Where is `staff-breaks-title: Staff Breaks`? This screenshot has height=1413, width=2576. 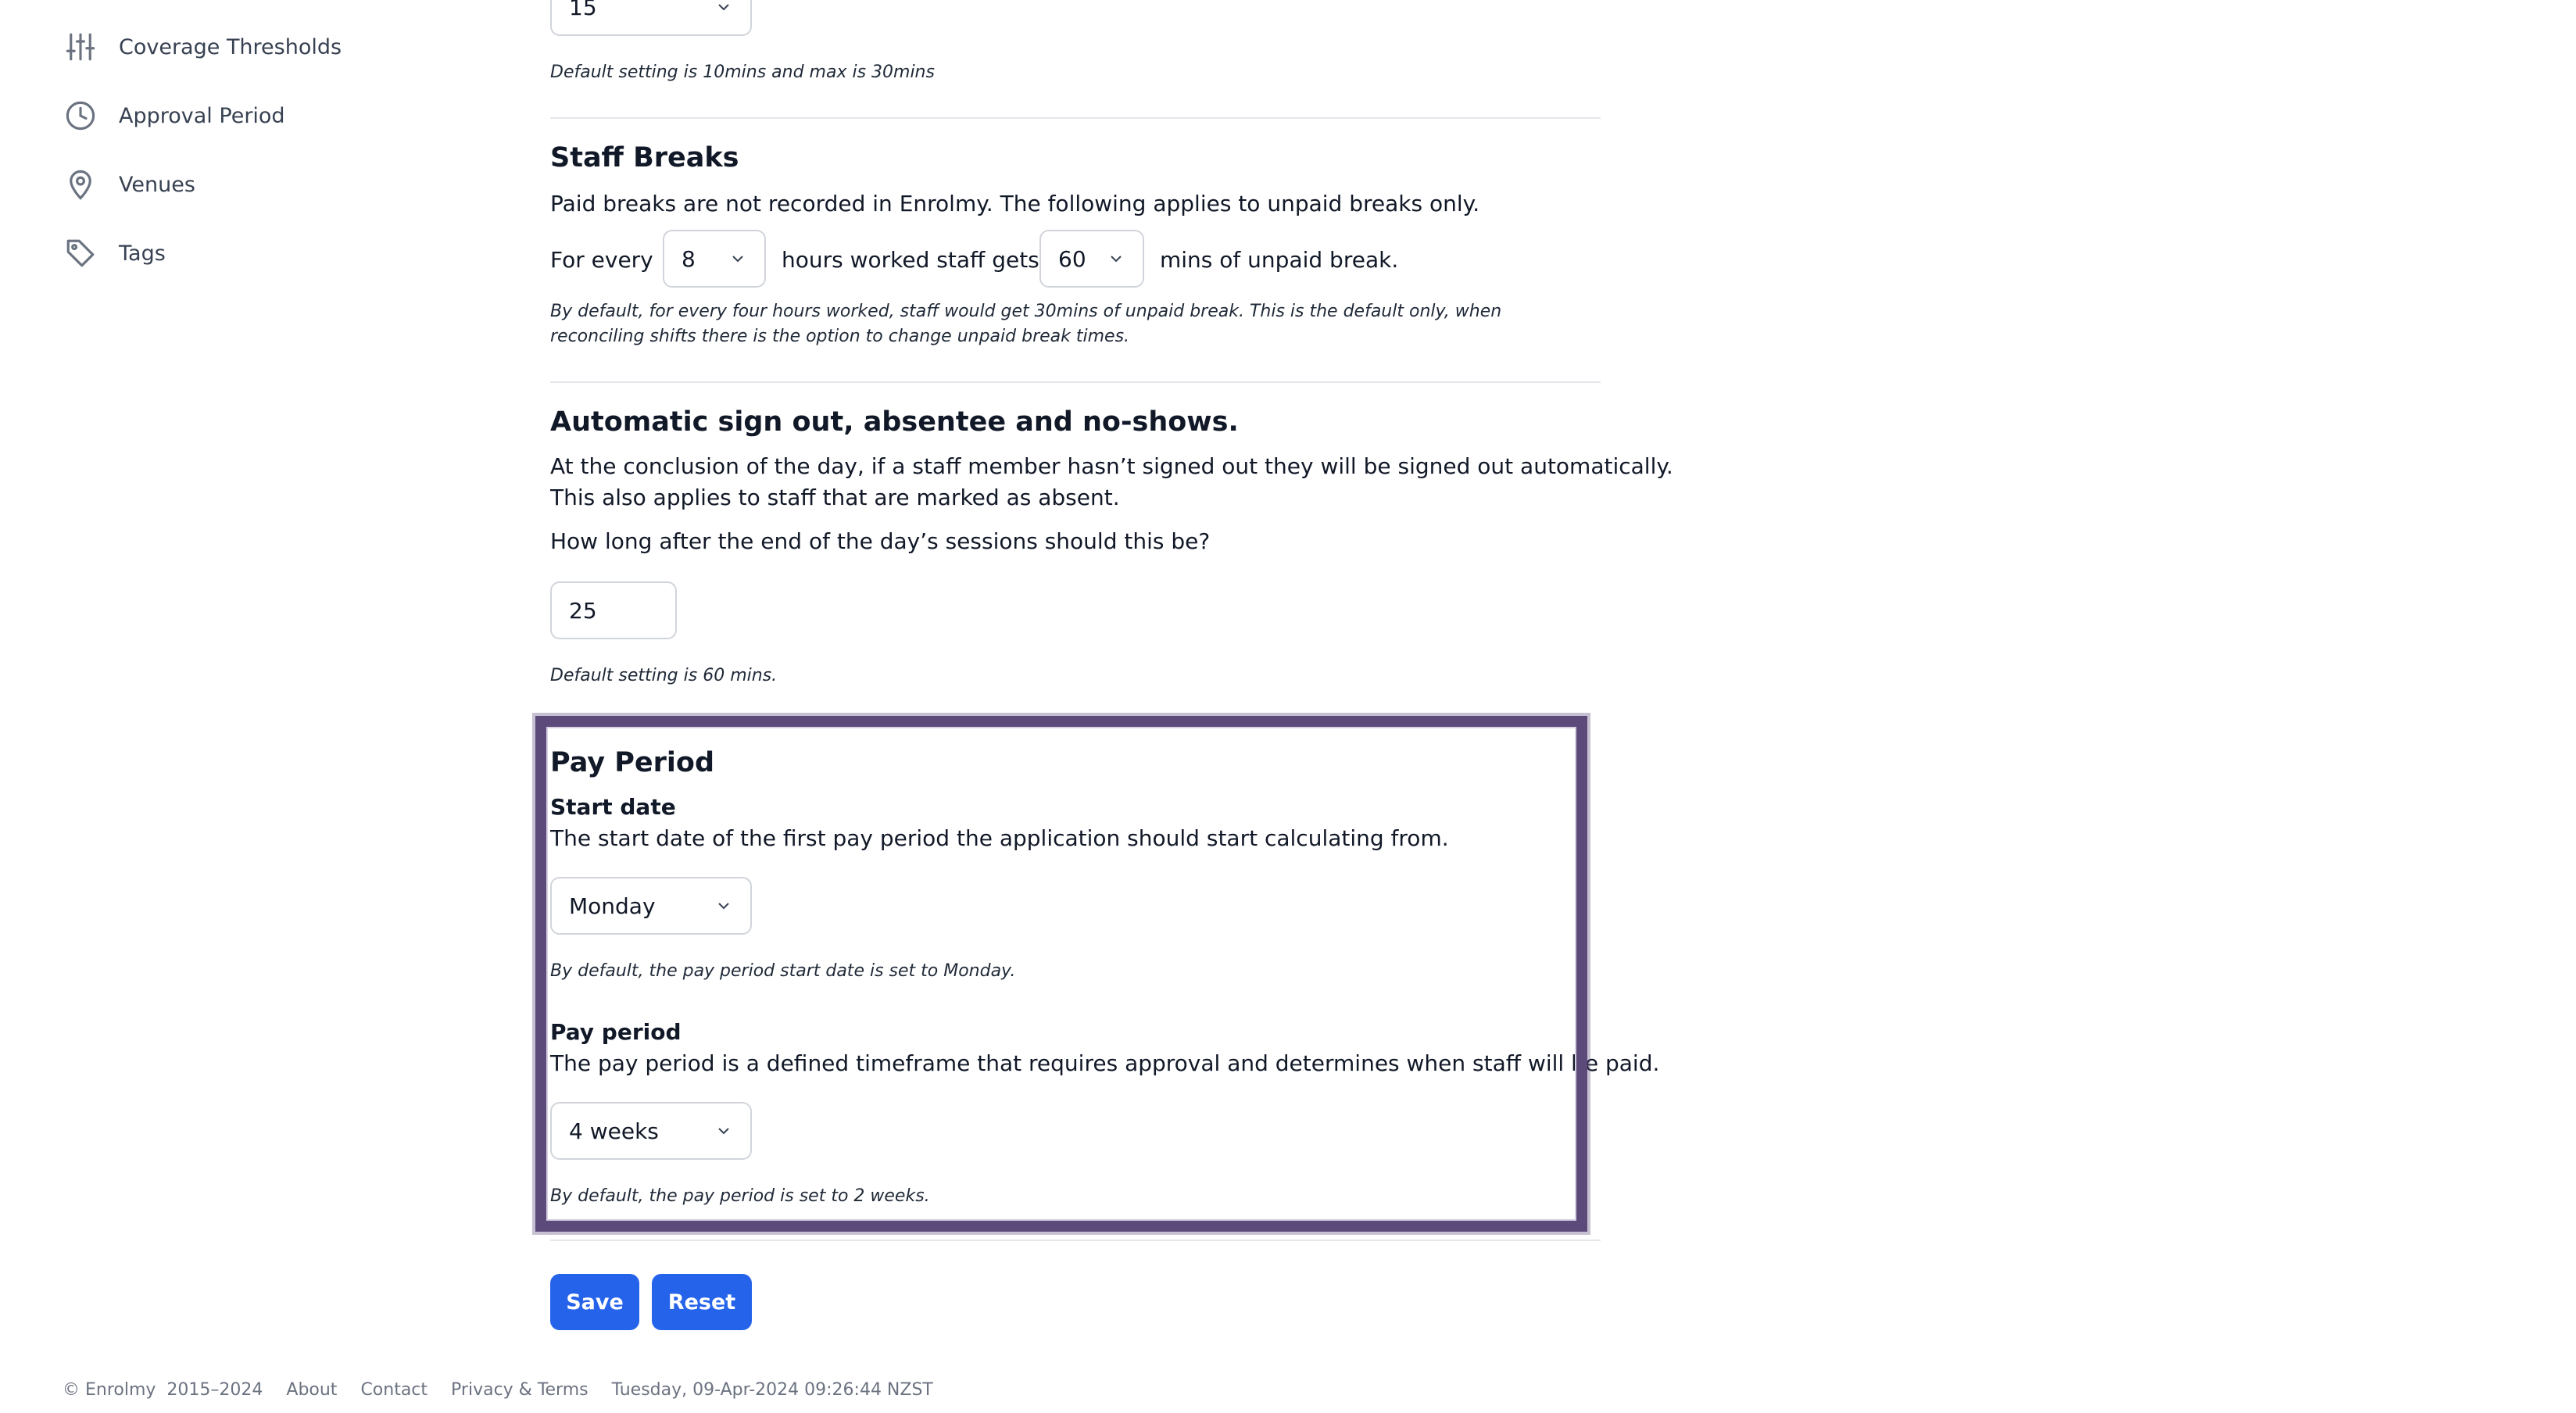 staff-breaks-title: Staff Breaks is located at coordinates (644, 157).